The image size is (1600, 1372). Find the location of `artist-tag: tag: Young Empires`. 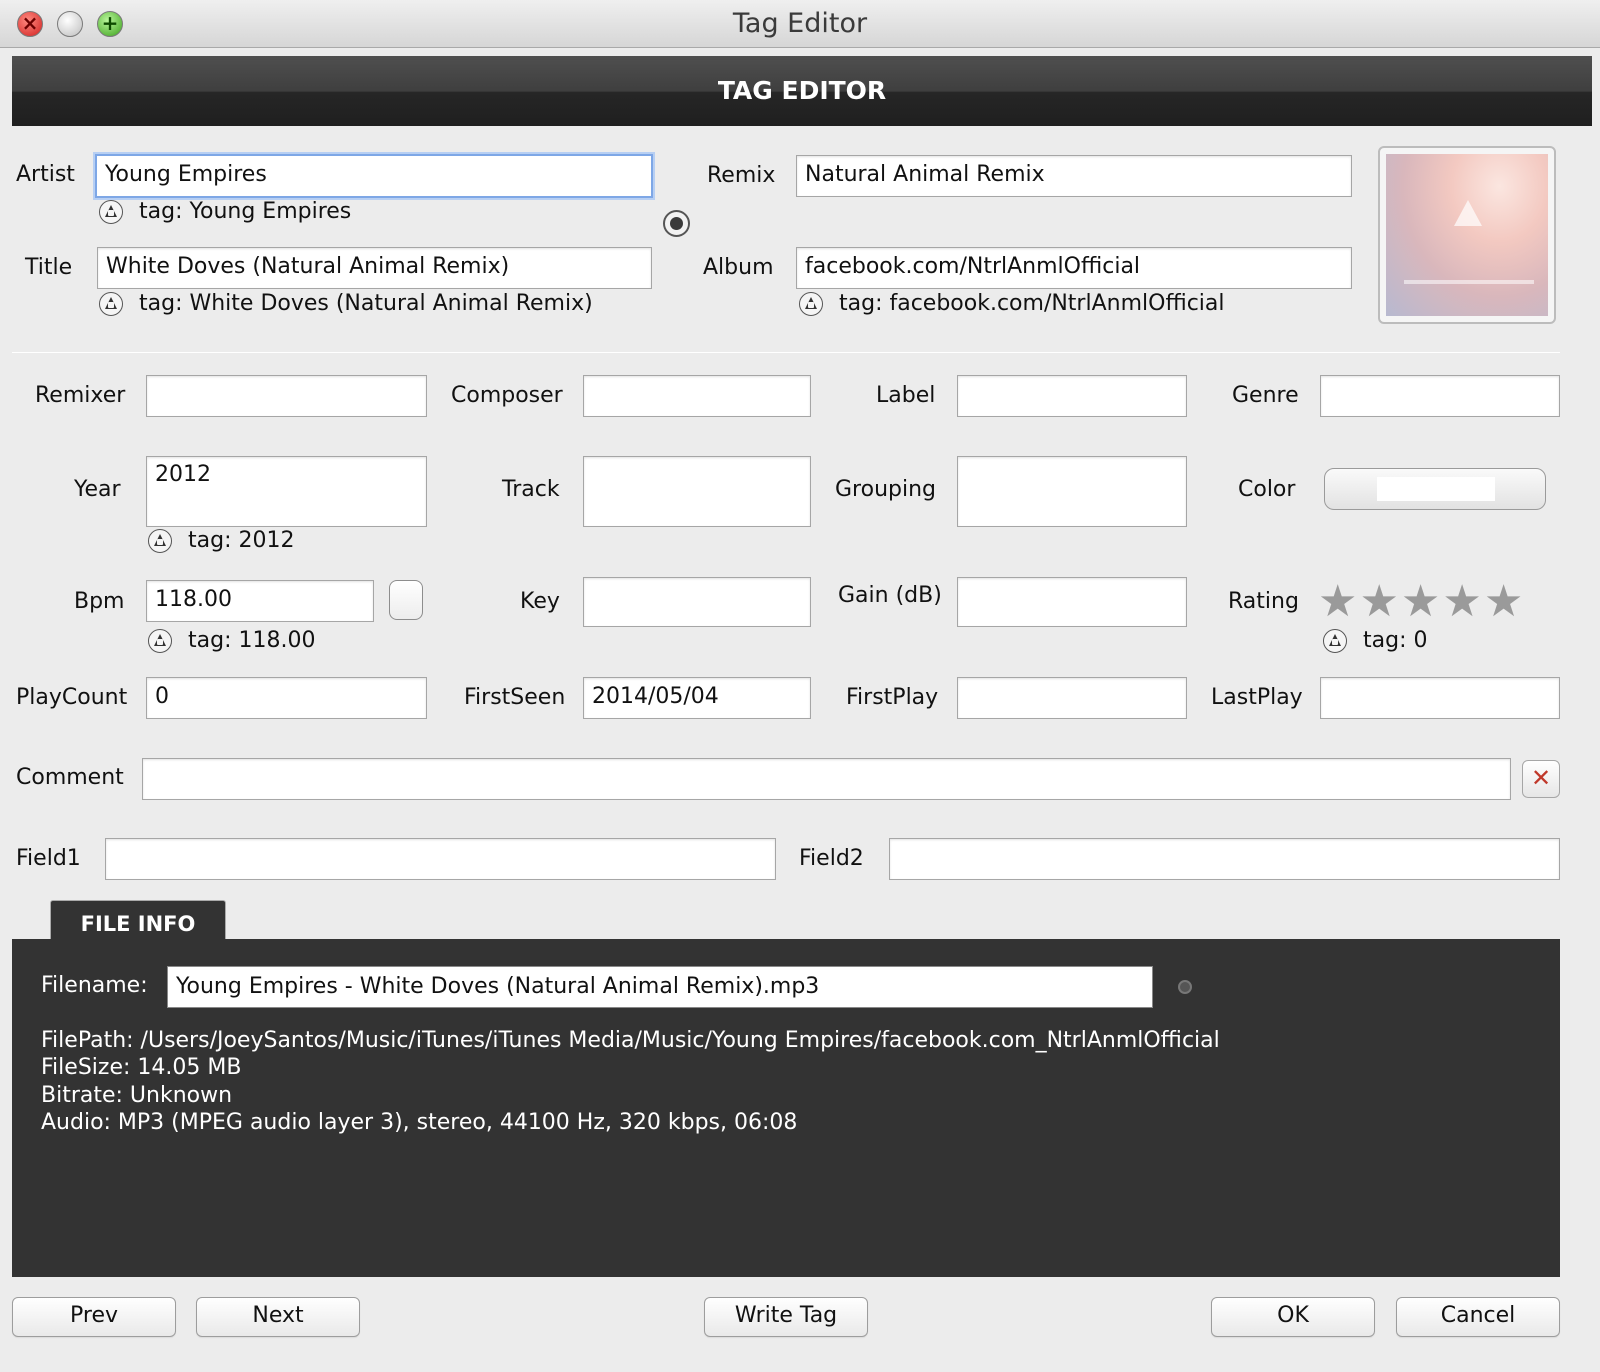

artist-tag: tag: Young Empires is located at coordinates (225, 211).